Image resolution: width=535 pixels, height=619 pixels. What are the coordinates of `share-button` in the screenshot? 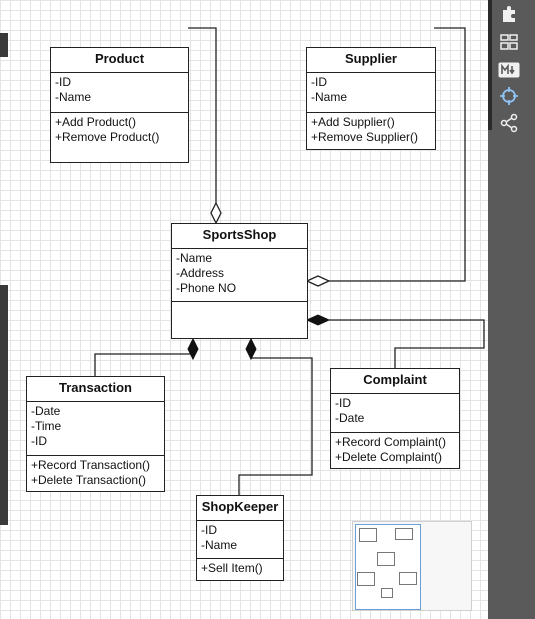 It's located at (509, 123).